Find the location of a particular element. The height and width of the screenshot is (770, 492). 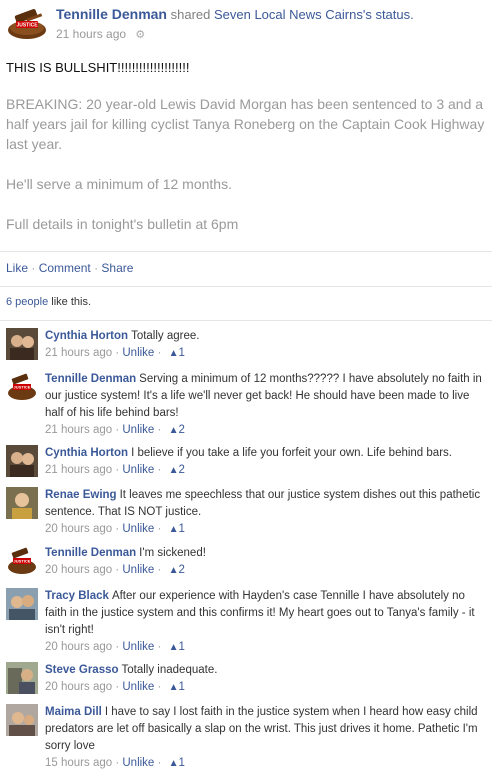

commenter-name-link: Renae Ewing is located at coordinates (81, 495).